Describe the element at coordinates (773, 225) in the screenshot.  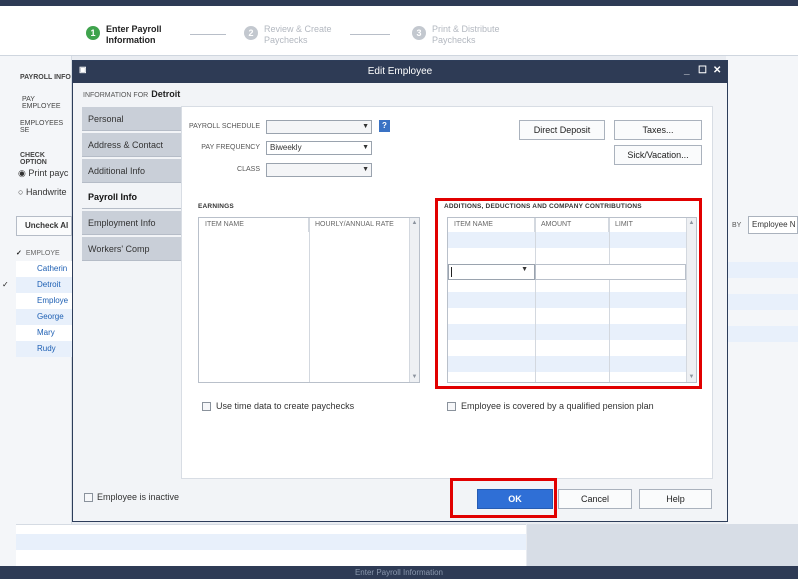
I see `sort-by-select: Employee N` at that location.